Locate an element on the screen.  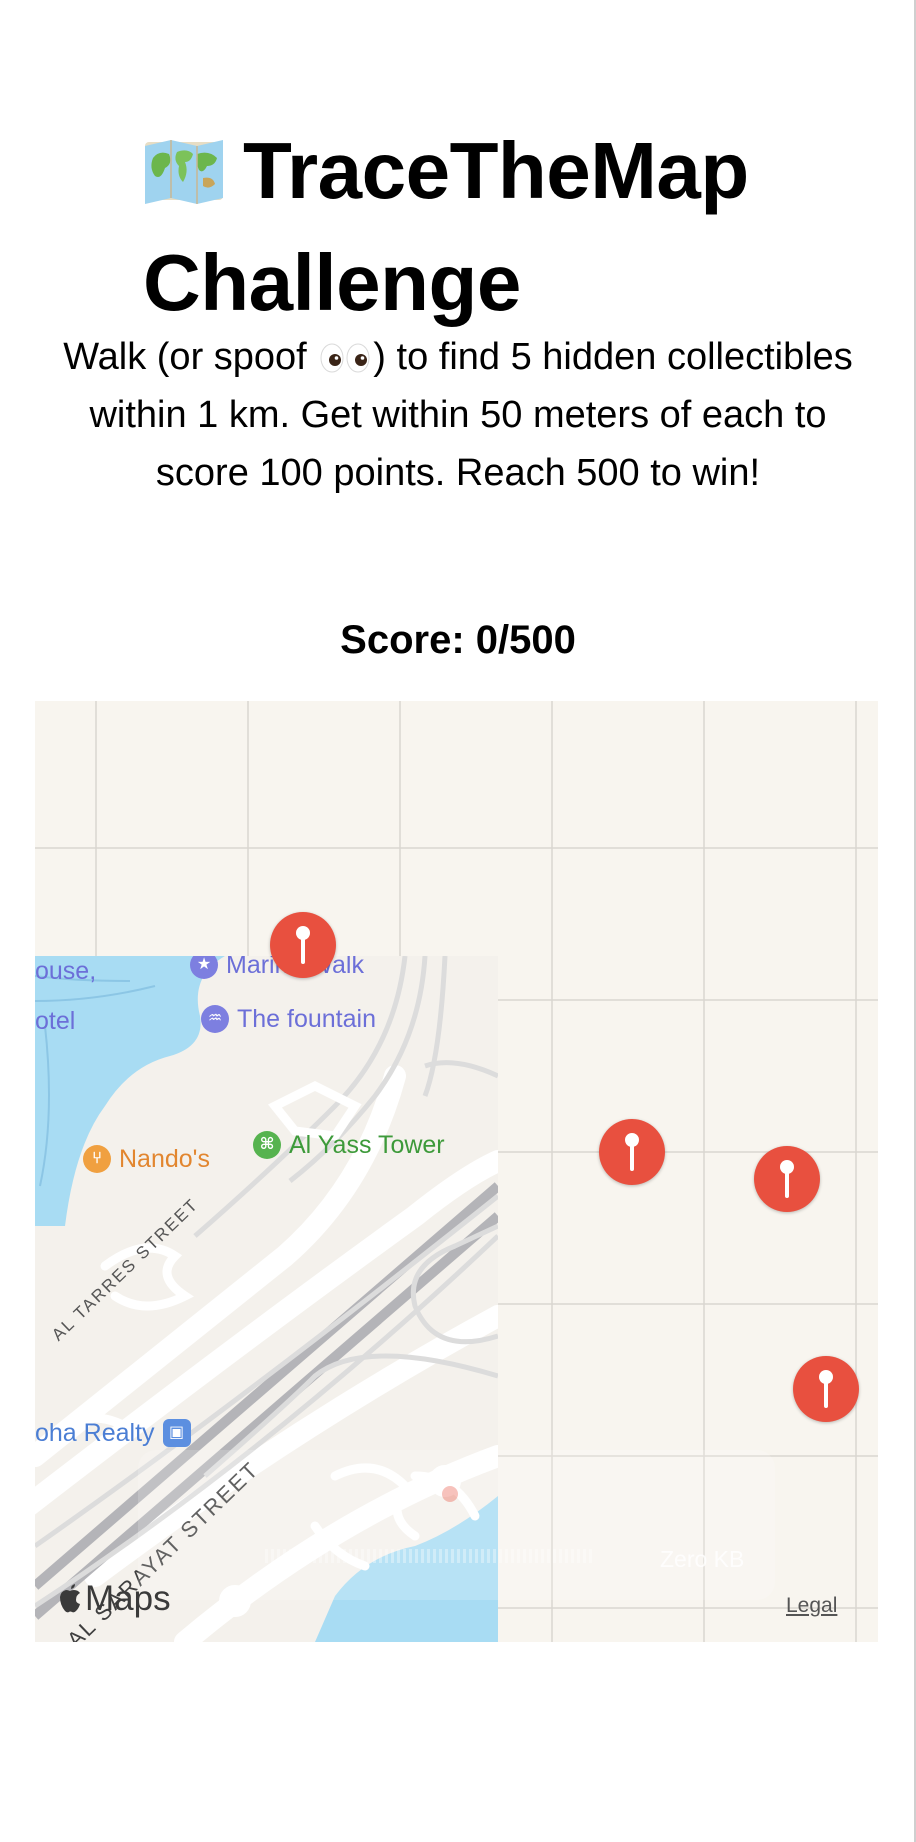
poi-nandos-label: Nando's is located at coordinates (164, 1159).